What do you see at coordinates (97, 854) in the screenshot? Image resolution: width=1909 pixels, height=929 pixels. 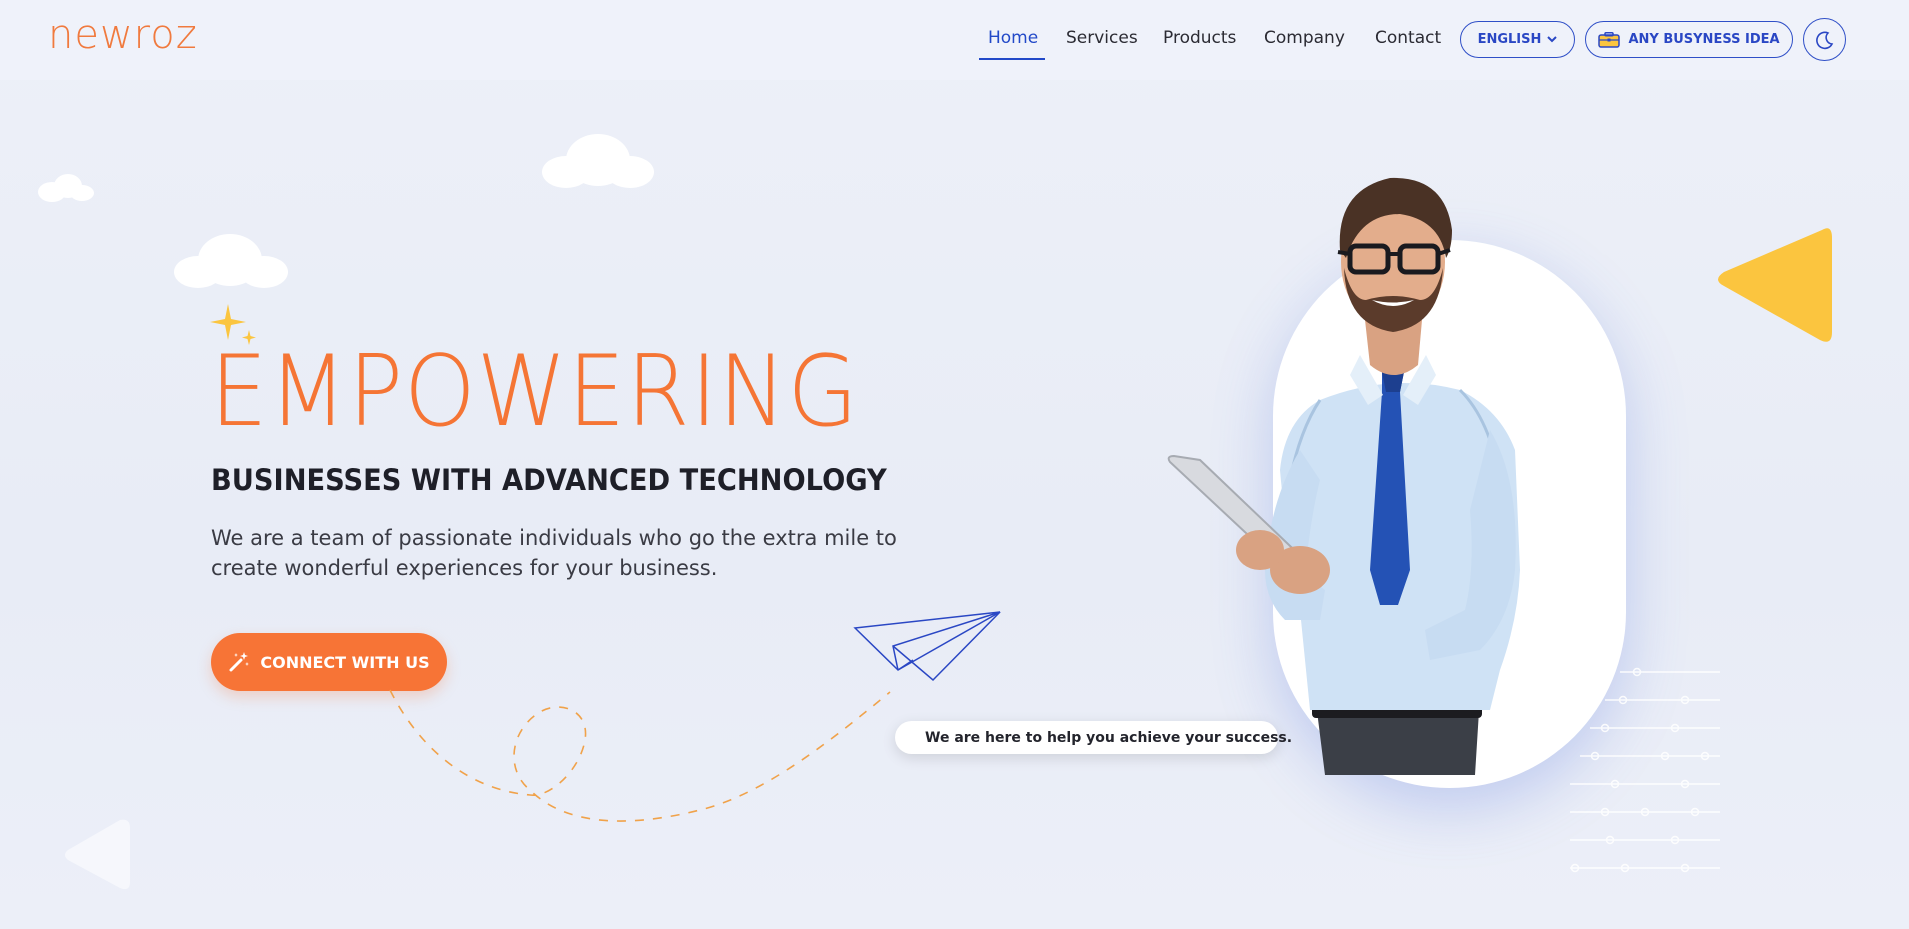 I see `white-triangle-decoration` at bounding box center [97, 854].